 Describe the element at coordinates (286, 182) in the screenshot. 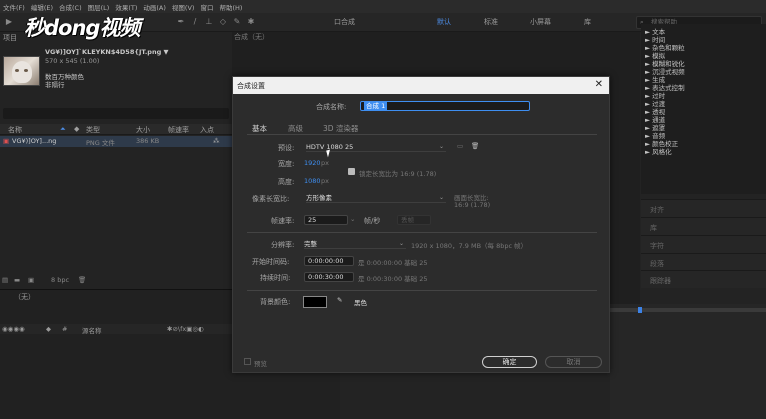

I see `height-label: 高度:` at that location.